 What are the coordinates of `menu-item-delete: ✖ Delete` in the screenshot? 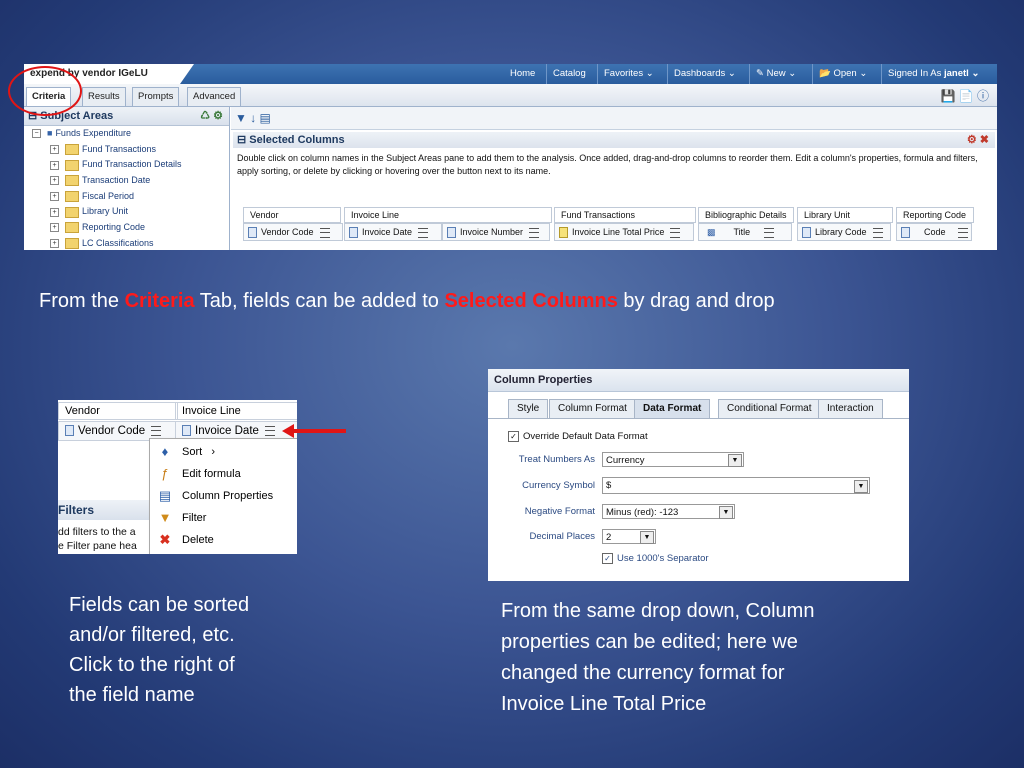 It's located at (223, 540).